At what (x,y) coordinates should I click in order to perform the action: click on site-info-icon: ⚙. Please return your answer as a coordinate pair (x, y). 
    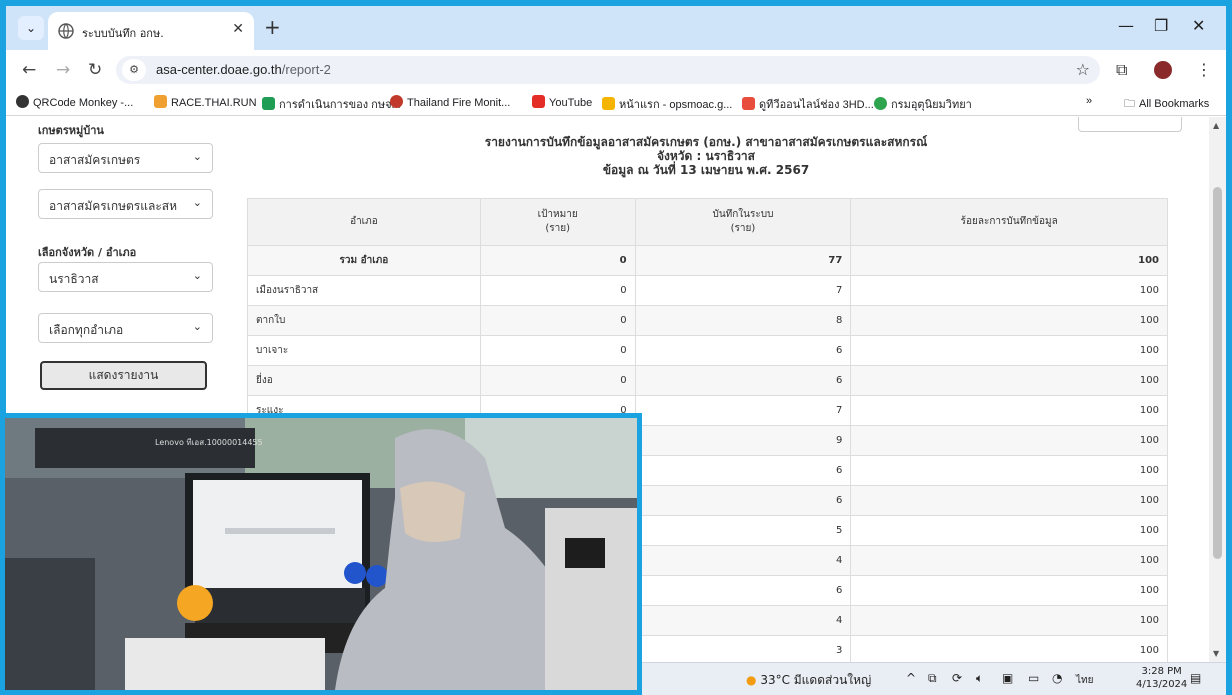
    Looking at the image, I should click on (134, 70).